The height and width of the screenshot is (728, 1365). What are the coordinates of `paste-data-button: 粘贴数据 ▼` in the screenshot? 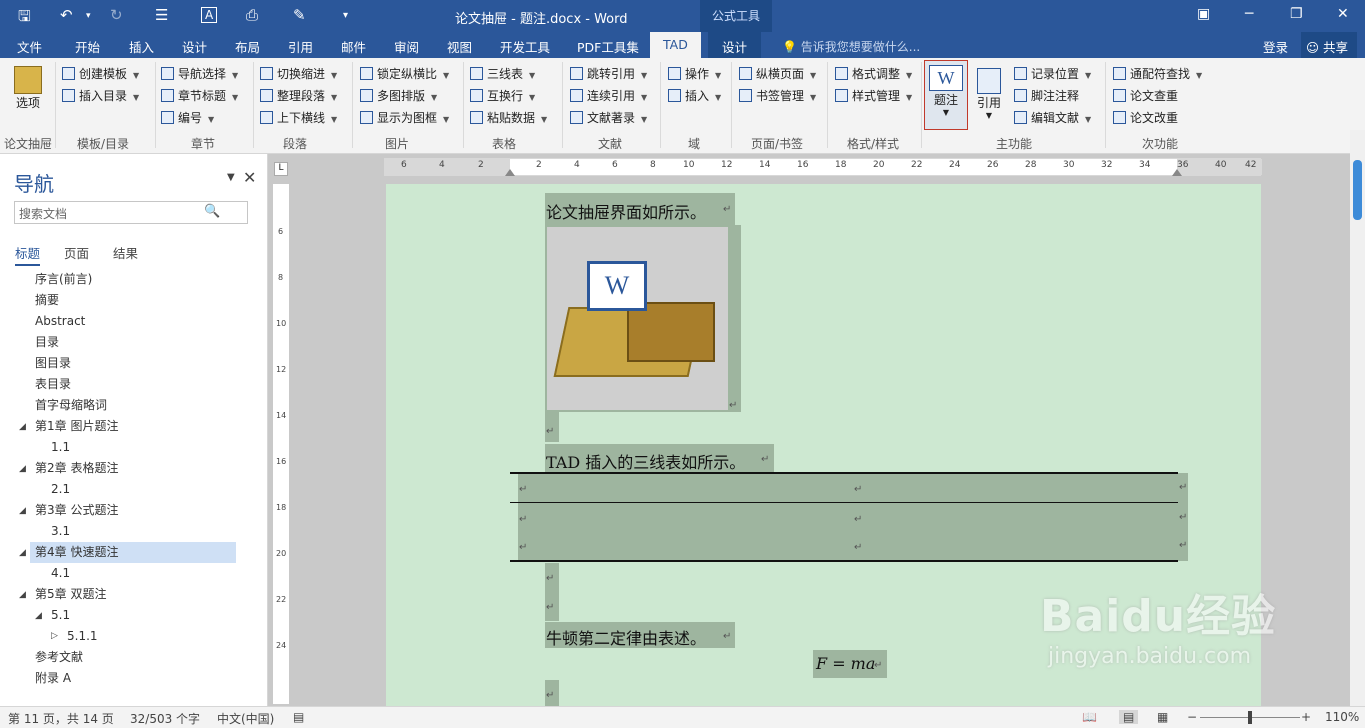 It's located at (508, 118).